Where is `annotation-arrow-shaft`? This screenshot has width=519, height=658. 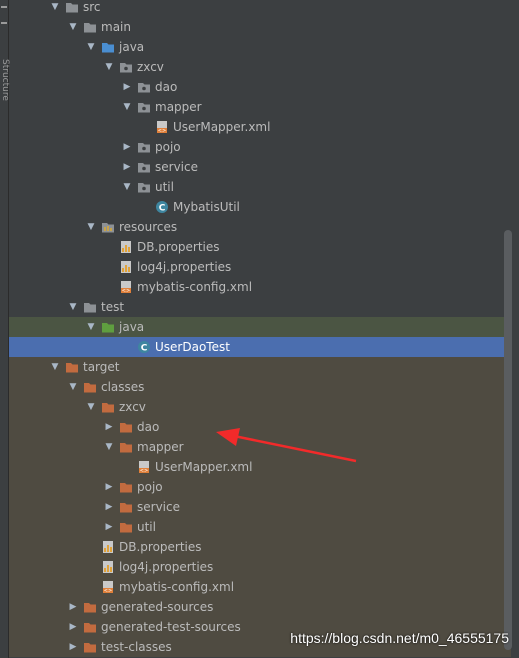 annotation-arrow-shaft is located at coordinates (295, 448).